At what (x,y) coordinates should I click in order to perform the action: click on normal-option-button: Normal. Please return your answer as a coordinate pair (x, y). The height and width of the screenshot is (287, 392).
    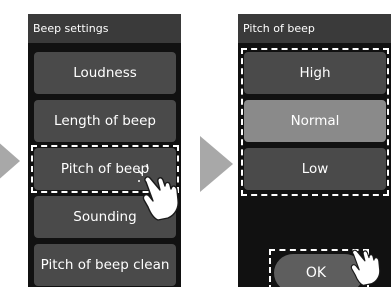
    Looking at the image, I should click on (315, 121).